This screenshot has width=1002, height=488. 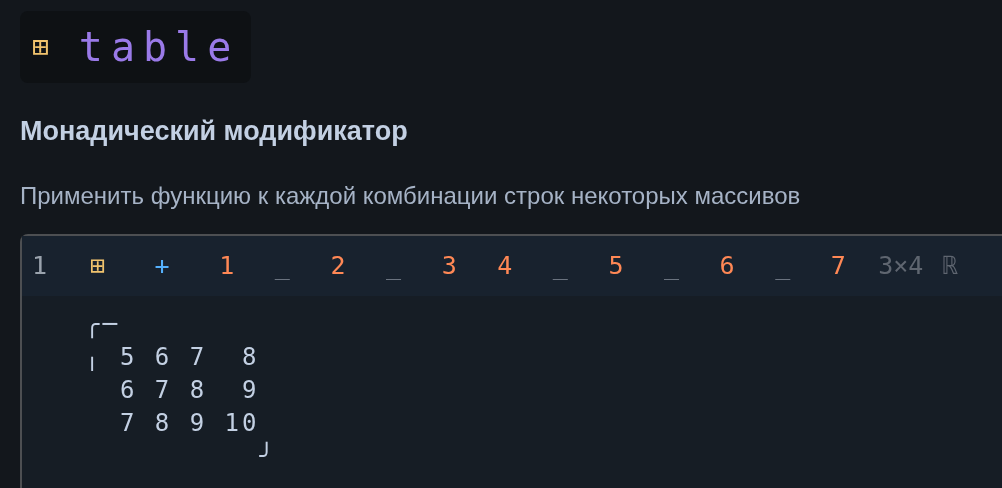 What do you see at coordinates (838, 265) in the screenshot?
I see `code-token: 7` at bounding box center [838, 265].